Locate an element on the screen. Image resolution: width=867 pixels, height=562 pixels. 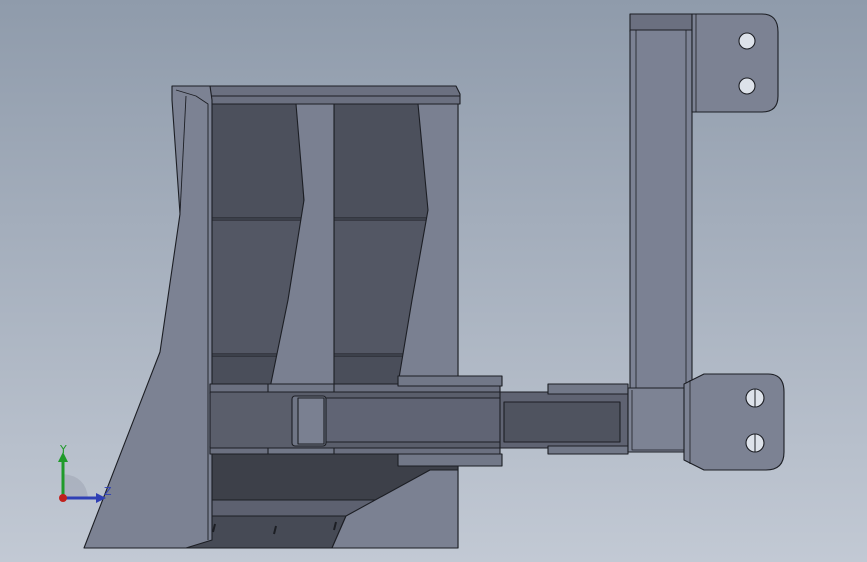
coordinate-triad: Y Z is located at coordinates (85, 473).